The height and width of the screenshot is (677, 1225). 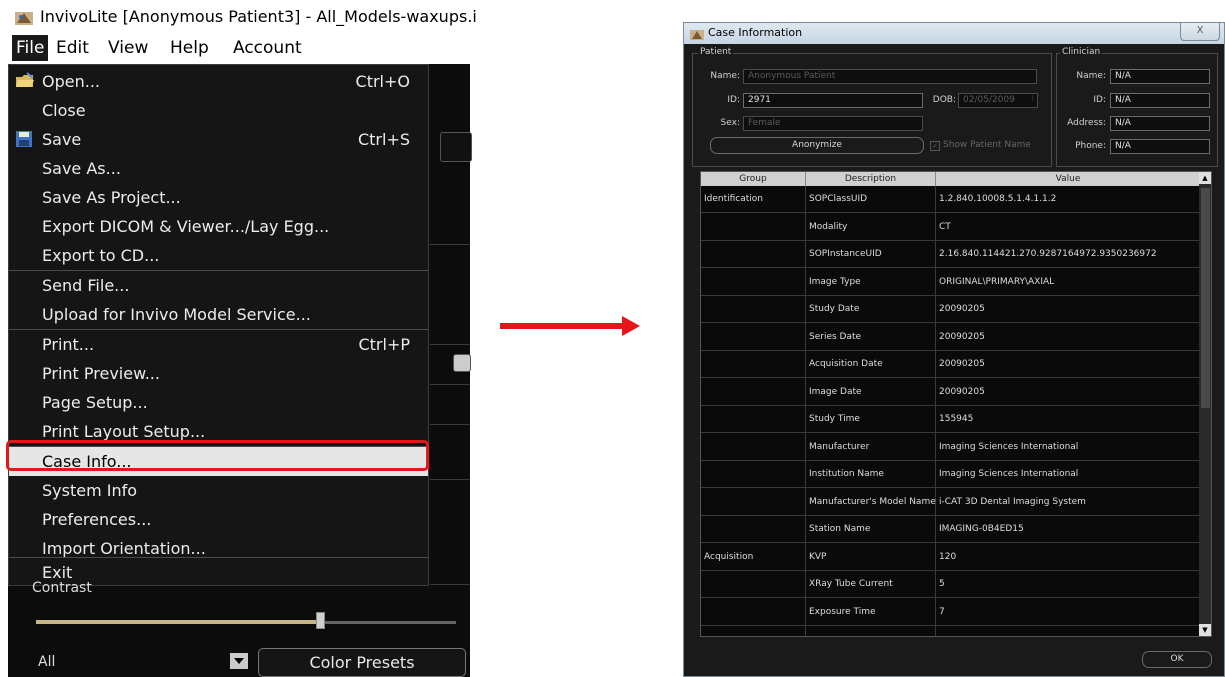 What do you see at coordinates (1205, 298) in the screenshot?
I see `scrollbar-thumb` at bounding box center [1205, 298].